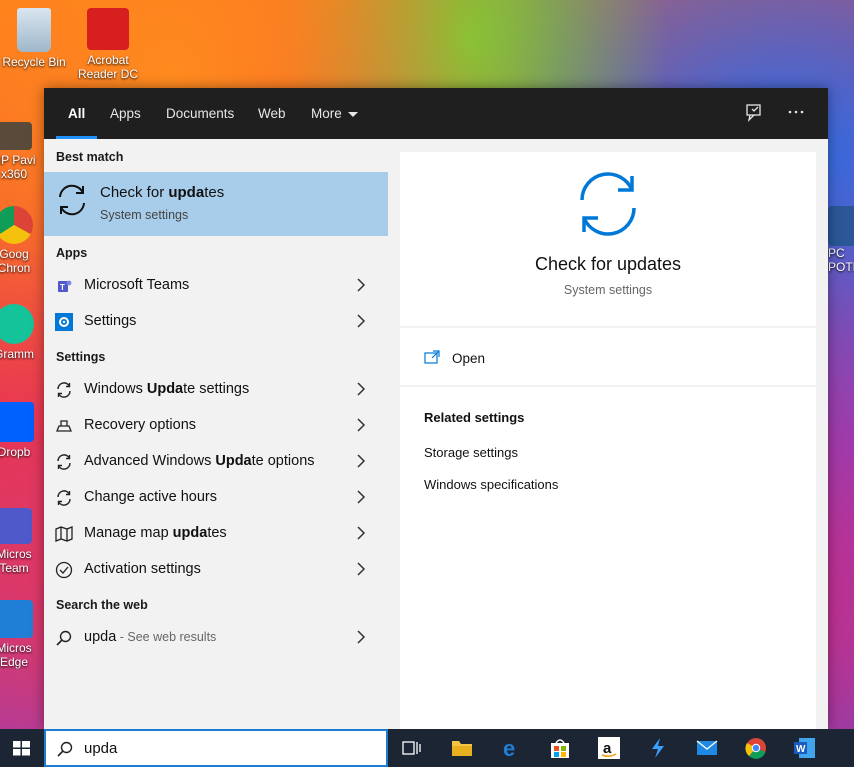  What do you see at coordinates (125, 113) in the screenshot?
I see `tab-apps: Apps` at bounding box center [125, 113].